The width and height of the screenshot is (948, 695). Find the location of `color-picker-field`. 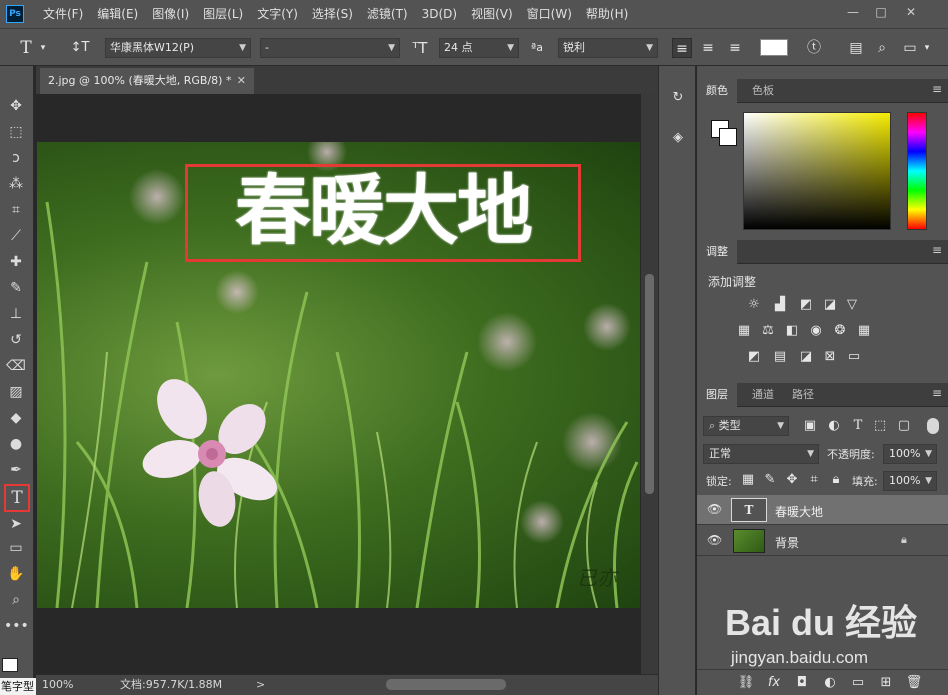

color-picker-field is located at coordinates (817, 171).